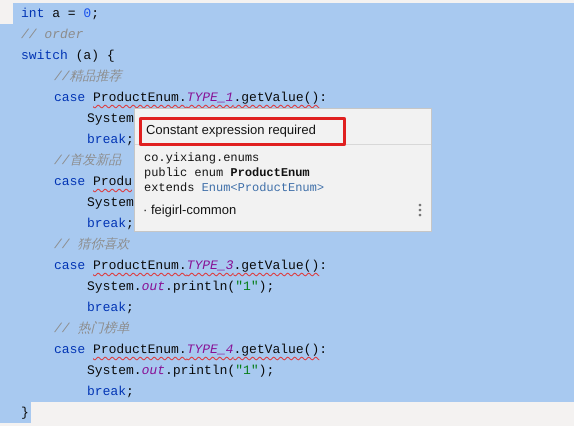 This screenshot has width=574, height=426. What do you see at coordinates (60, 14) in the screenshot?
I see `code-line: int a = 0;` at bounding box center [60, 14].